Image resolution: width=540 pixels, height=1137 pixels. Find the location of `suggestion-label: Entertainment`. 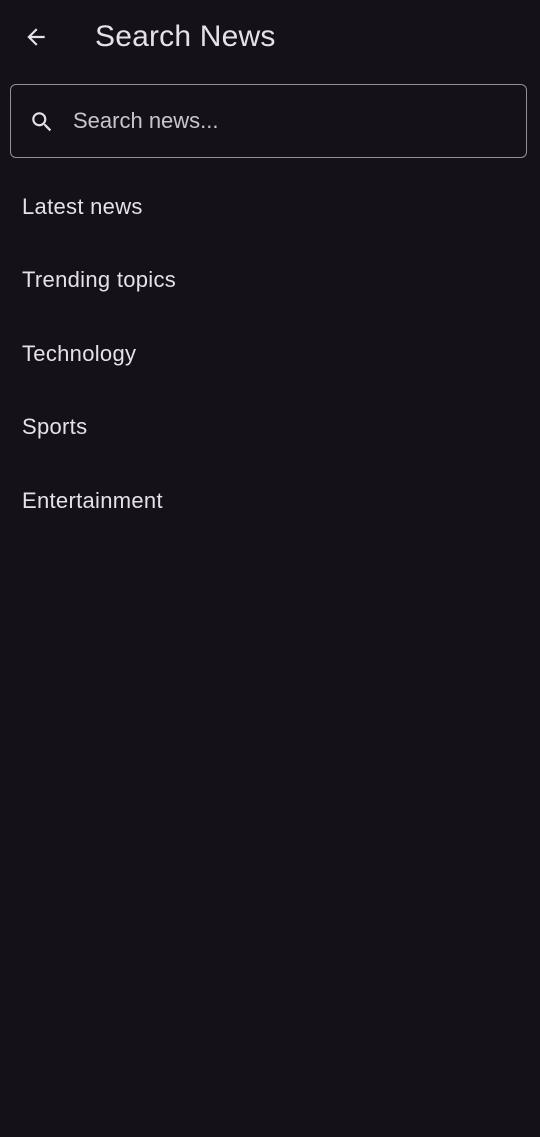

suggestion-label: Entertainment is located at coordinates (92, 500).